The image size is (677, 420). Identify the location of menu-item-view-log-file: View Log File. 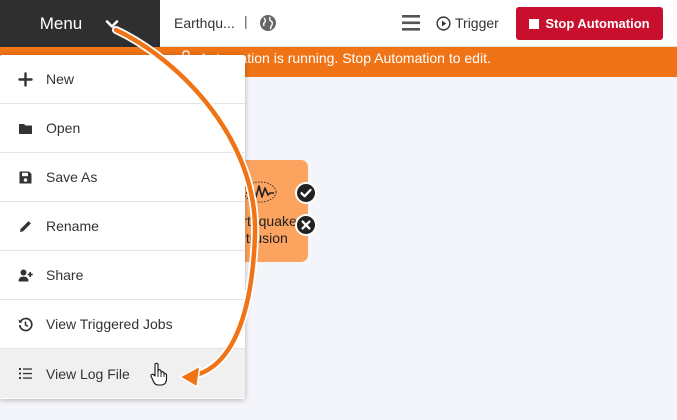
(122, 373).